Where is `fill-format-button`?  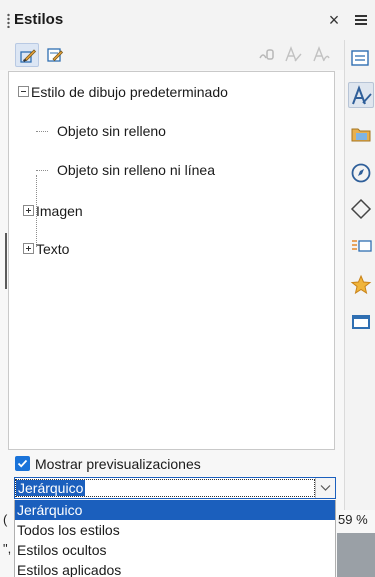 fill-format-button is located at coordinates (267, 55).